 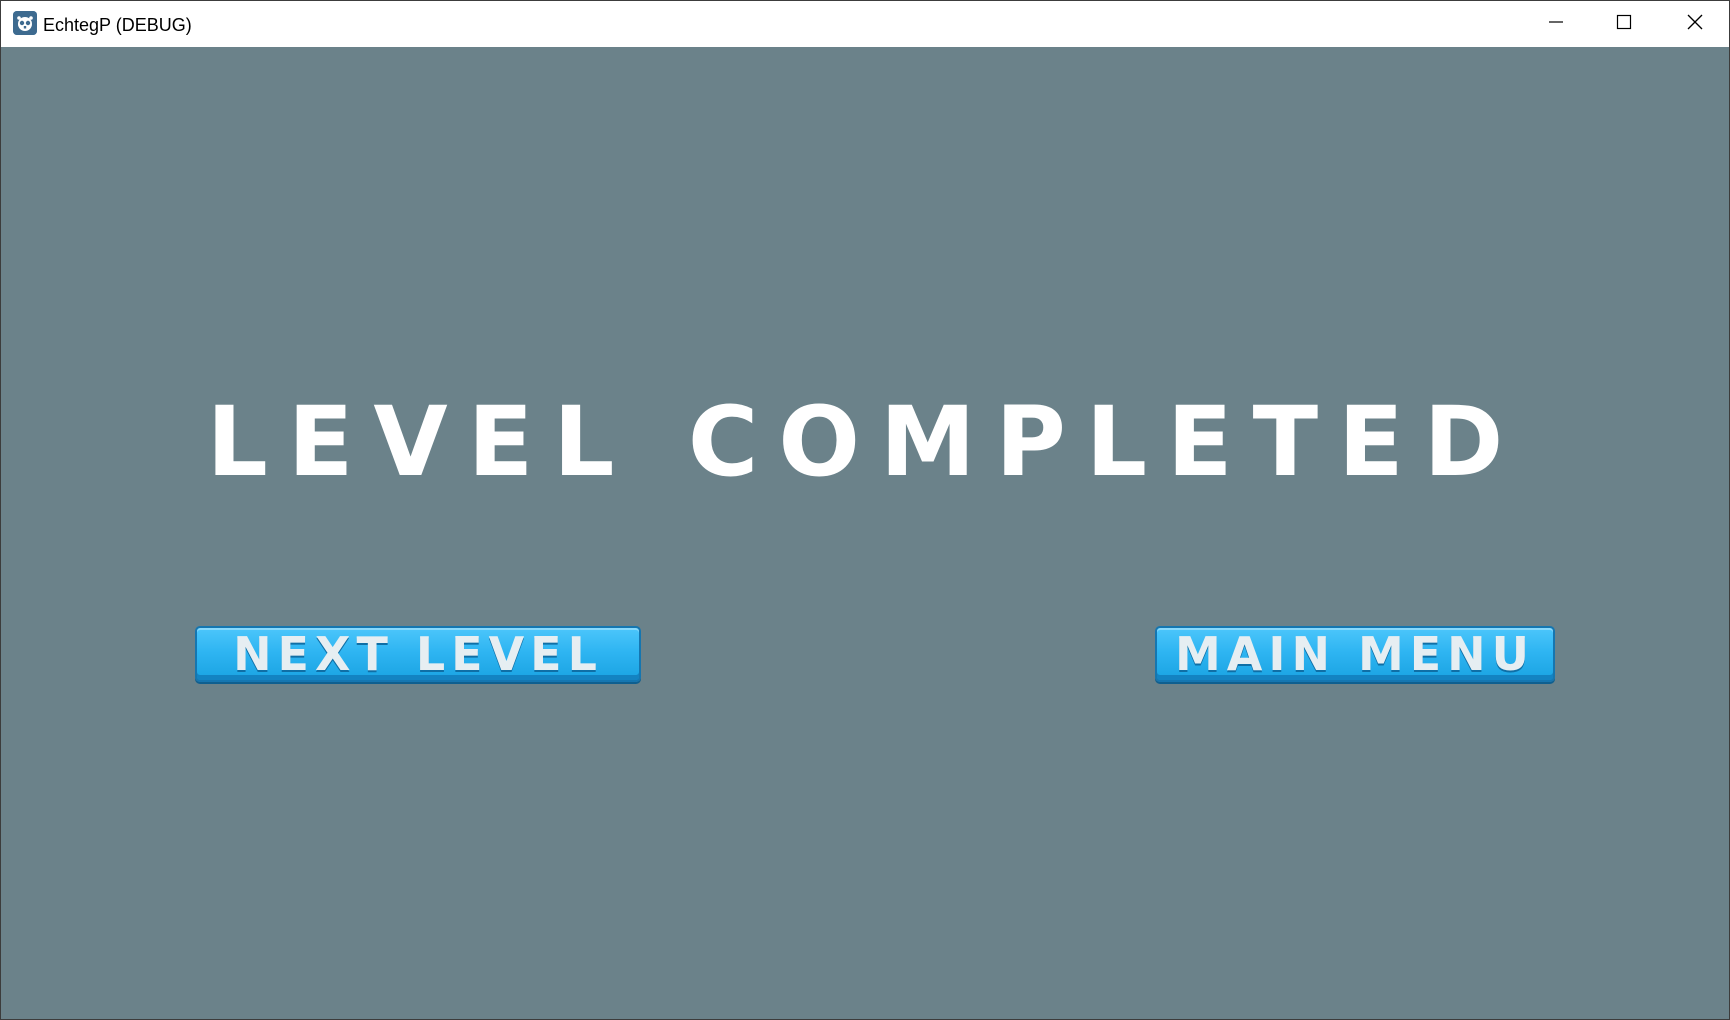 I want to click on next-level-button: NEXT LEVEL, so click(x=418, y=654).